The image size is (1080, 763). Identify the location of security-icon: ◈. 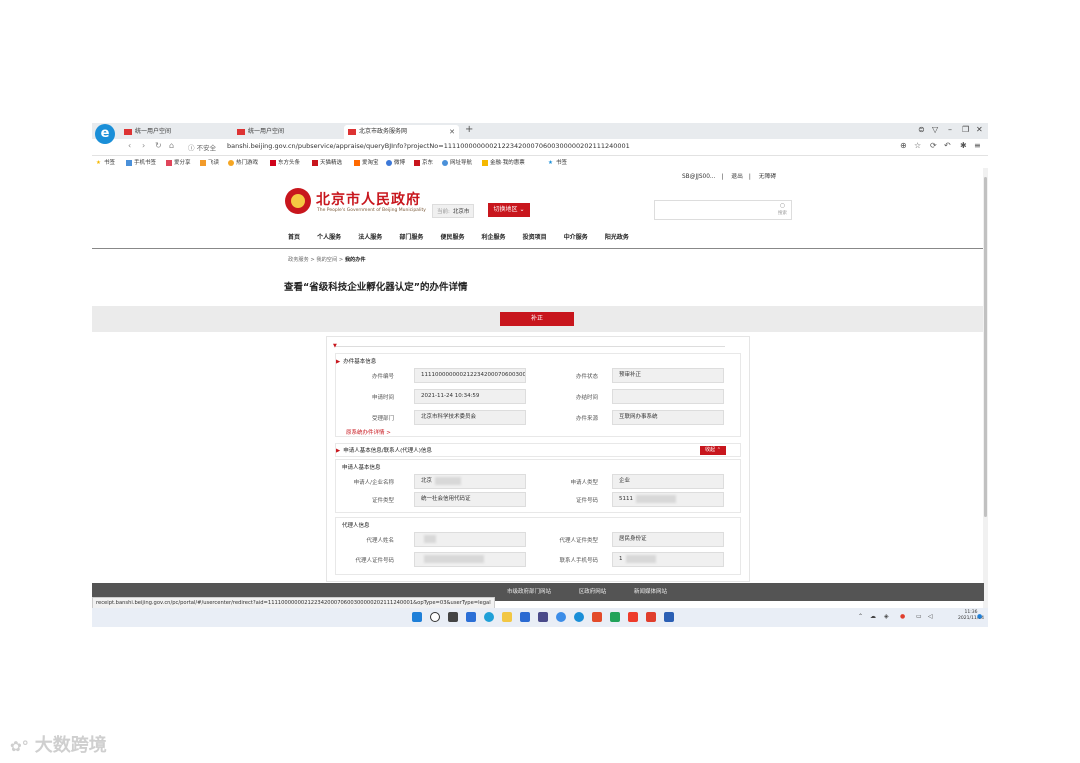
(886, 616).